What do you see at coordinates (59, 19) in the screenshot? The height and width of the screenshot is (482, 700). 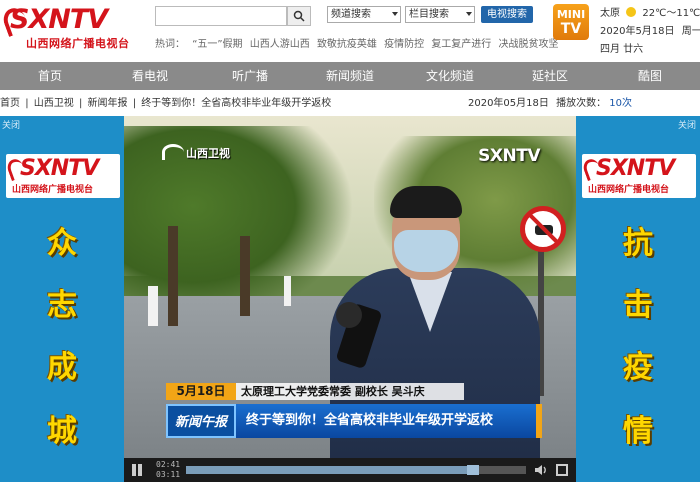 I see `logo-text: SXNTV` at bounding box center [59, 19].